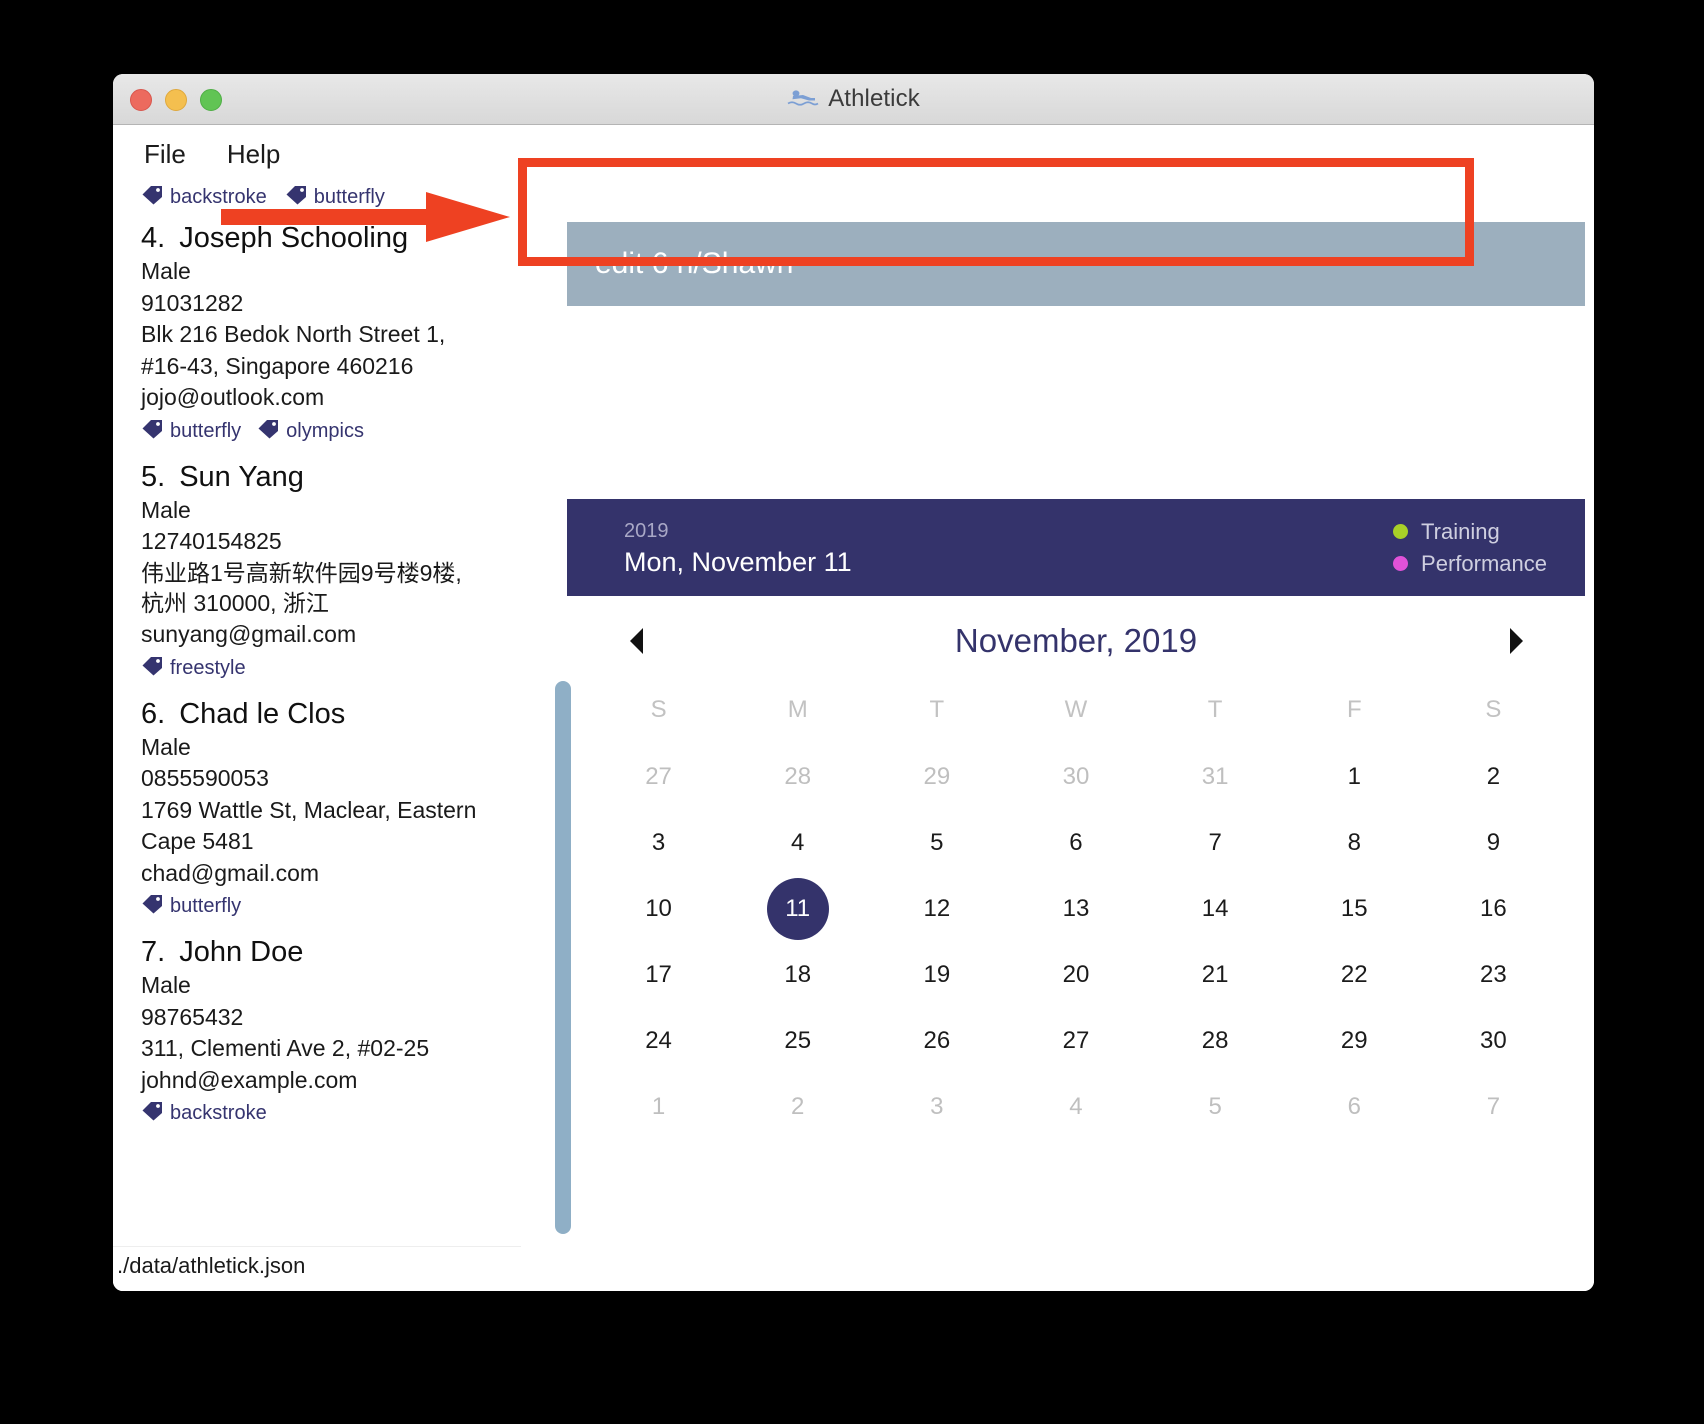 The image size is (1704, 1424). Describe the element at coordinates (193, 668) in the screenshot. I see `tag-chip: freestyle` at that location.